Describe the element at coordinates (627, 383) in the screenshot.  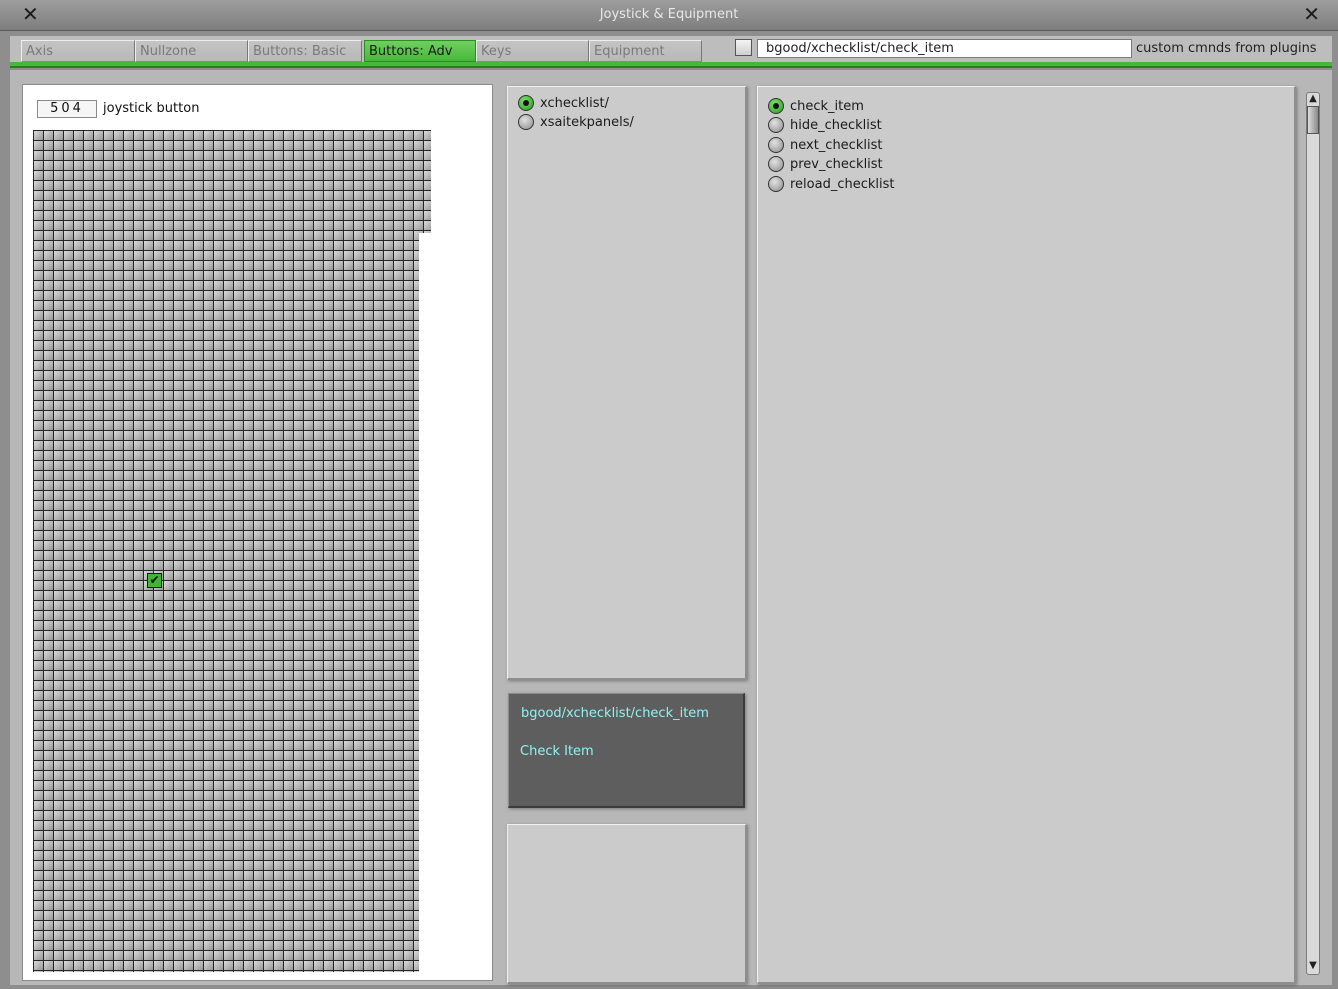
I see `folder-list-panel` at that location.